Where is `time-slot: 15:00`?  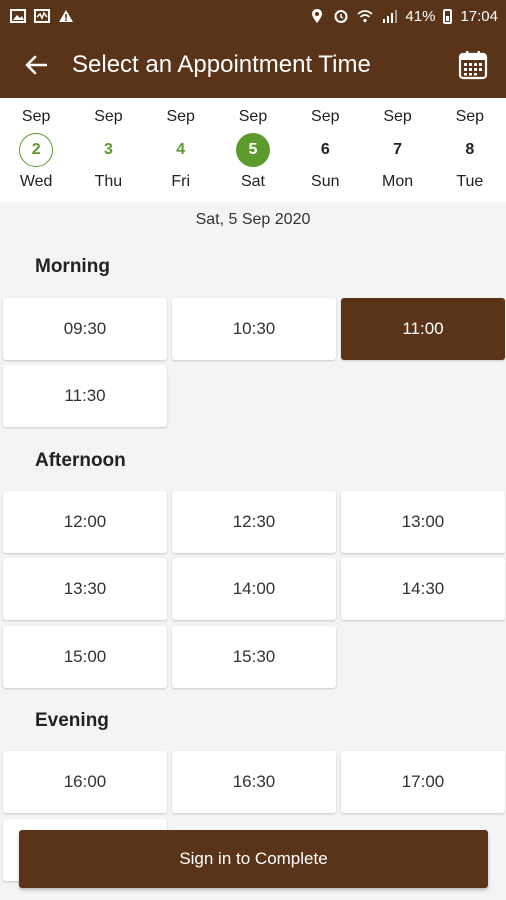 time-slot: 15:00 is located at coordinates (85, 657).